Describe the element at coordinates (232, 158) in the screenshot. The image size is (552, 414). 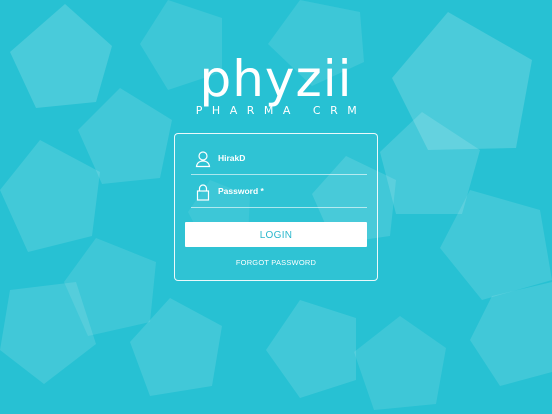
I see `username-value: HirakD` at that location.